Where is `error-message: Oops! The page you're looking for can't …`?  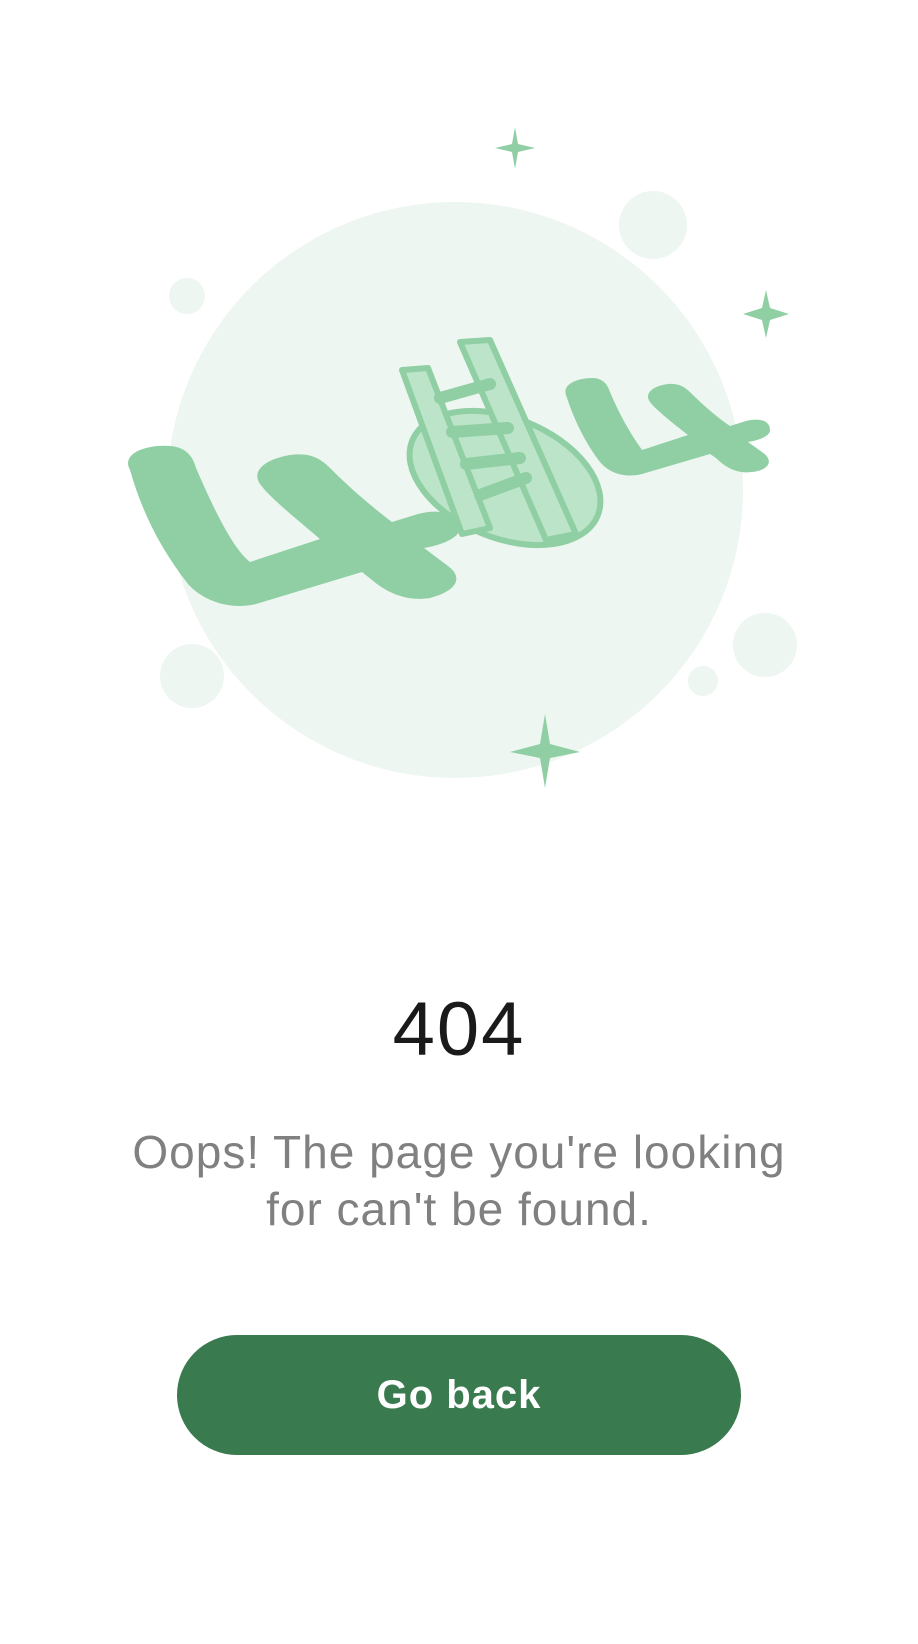
error-message: Oops! The page you're looking for can't … is located at coordinates (459, 1180).